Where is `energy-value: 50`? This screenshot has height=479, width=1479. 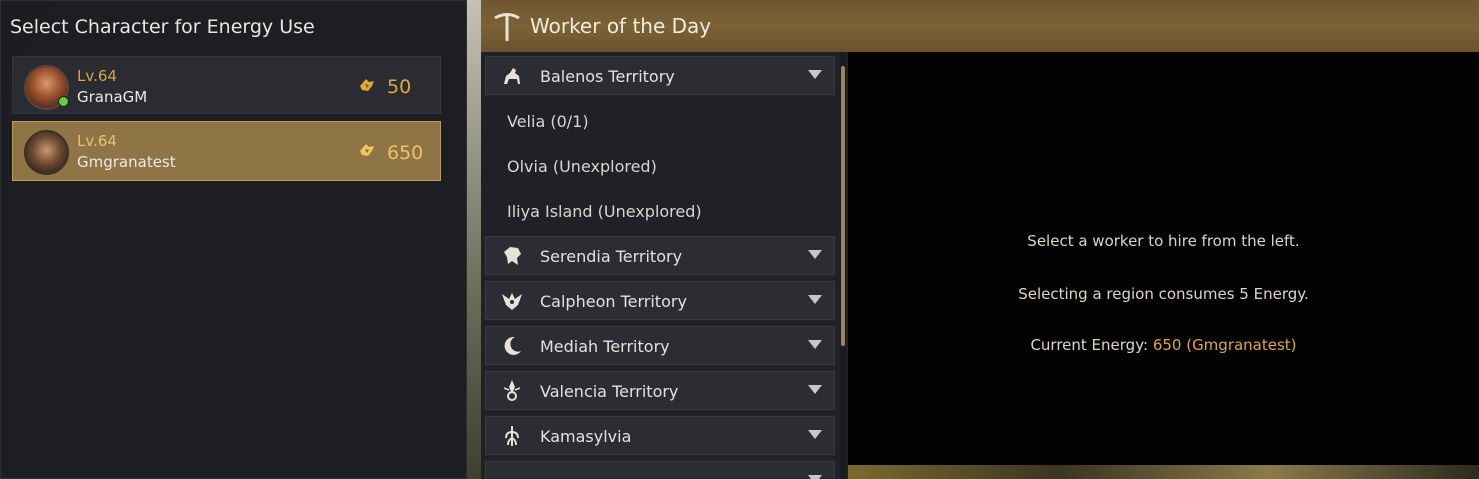
energy-value: 50 is located at coordinates (399, 87).